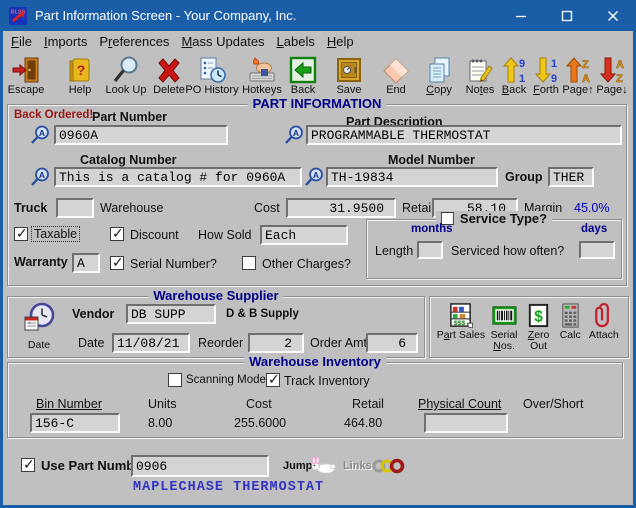 The width and height of the screenshot is (636, 508). I want to click on maximize-button, so click(567, 15).